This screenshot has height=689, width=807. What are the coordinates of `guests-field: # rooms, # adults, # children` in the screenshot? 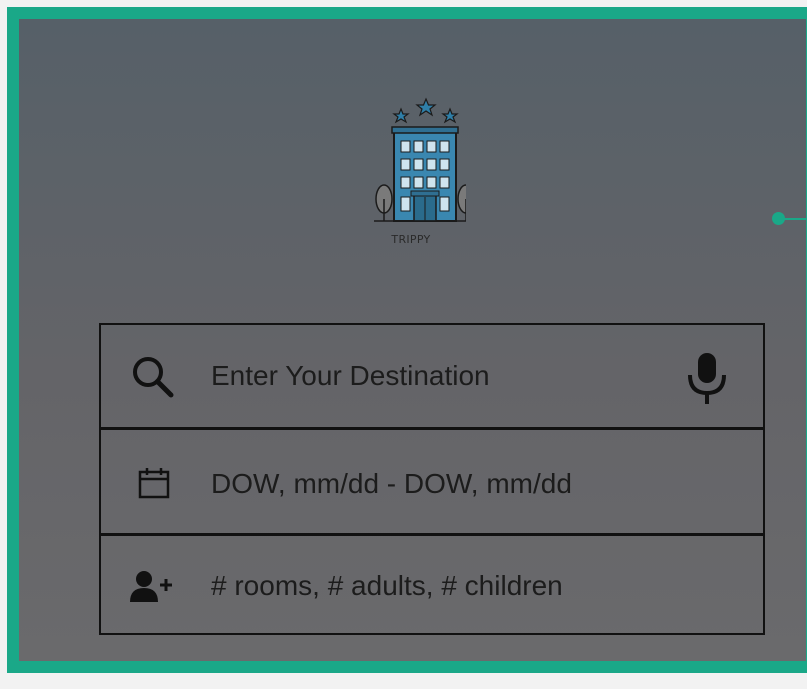 It's located at (432, 584).